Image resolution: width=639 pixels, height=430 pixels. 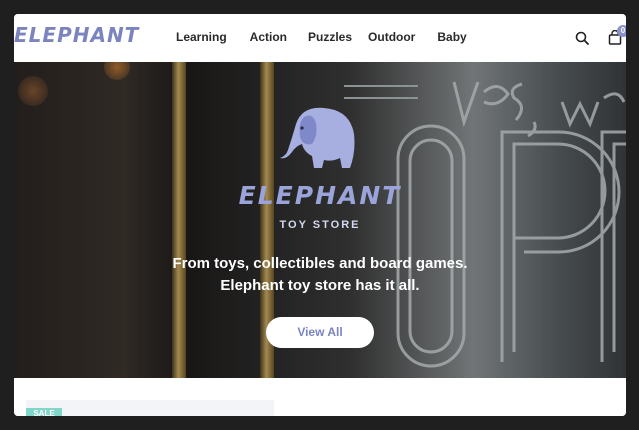 What do you see at coordinates (451, 37) in the screenshot?
I see `nav-item-baby: Baby` at bounding box center [451, 37].